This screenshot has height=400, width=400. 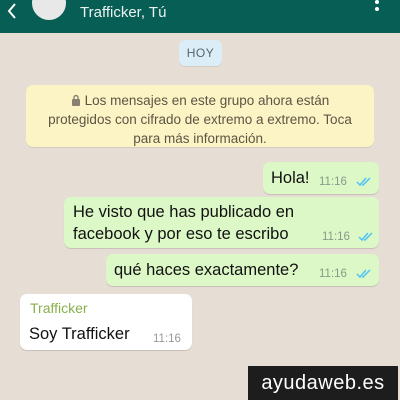 I want to click on sender-name: Trafficker, so click(x=59, y=308).